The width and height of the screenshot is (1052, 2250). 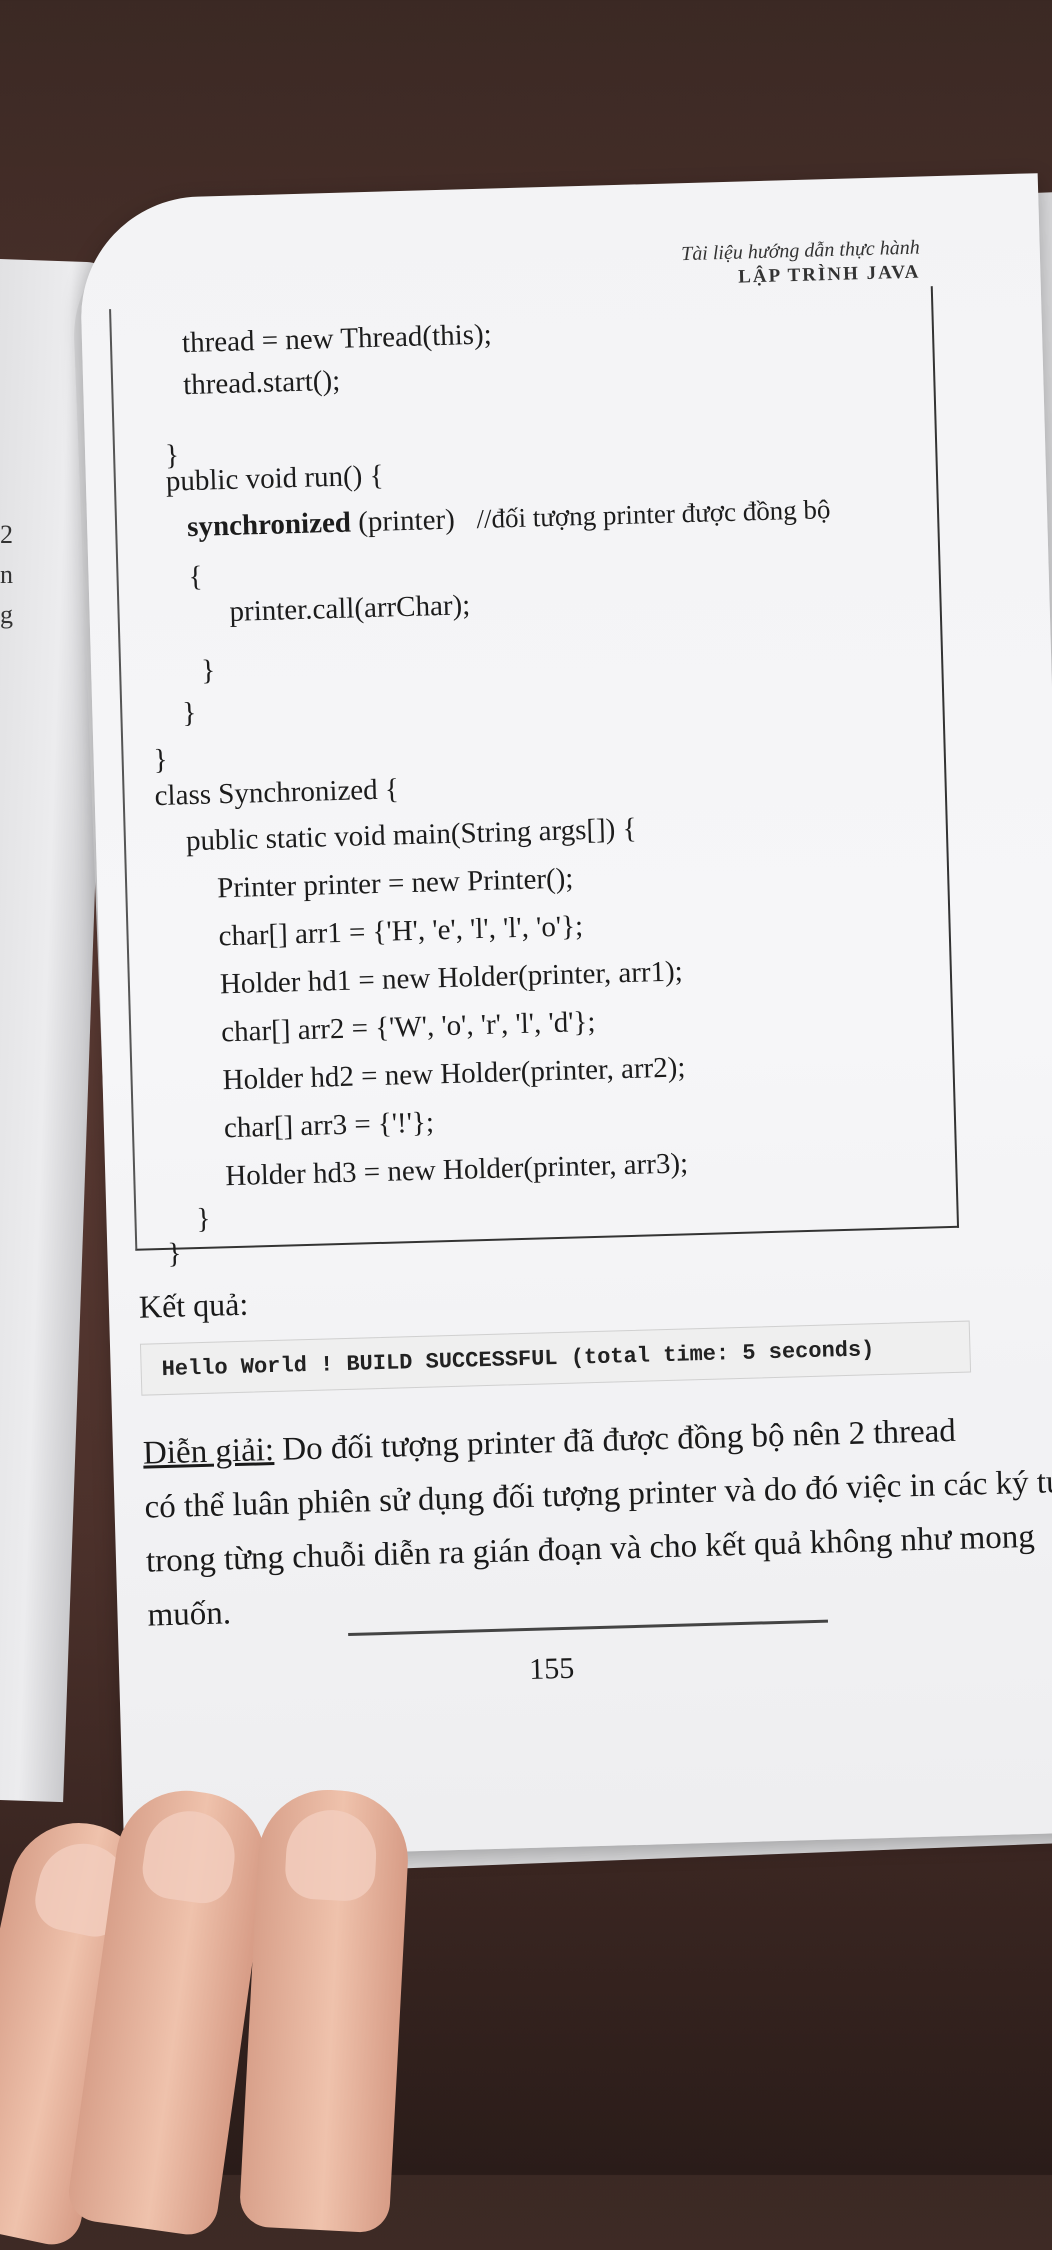 What do you see at coordinates (277, 793) in the screenshot?
I see `code-line: class Synchronized {` at bounding box center [277, 793].